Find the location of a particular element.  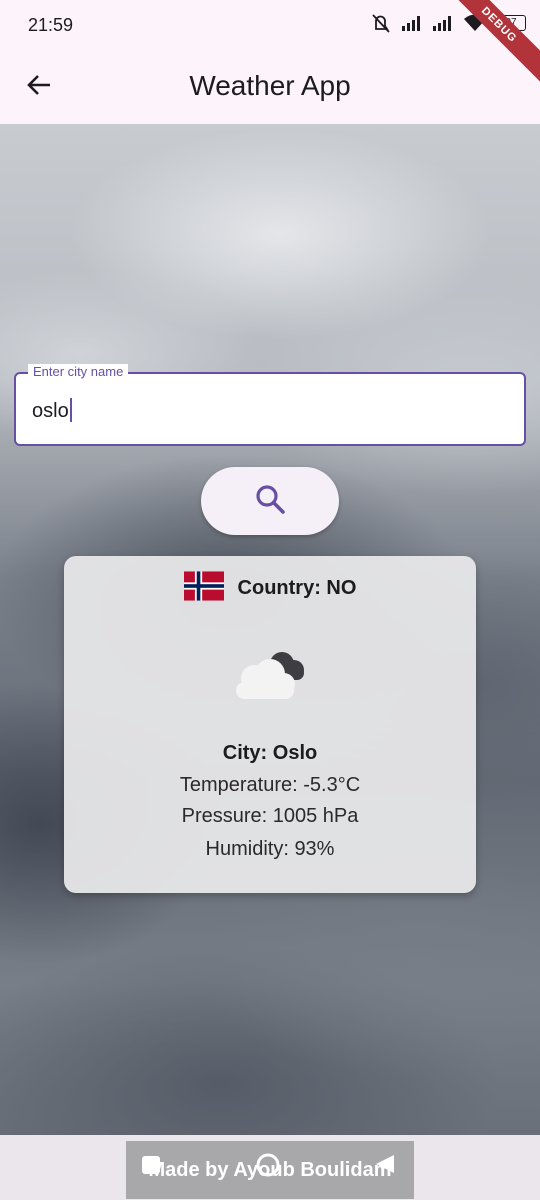

city-input: Enter city name oslo is located at coordinates (270, 405).